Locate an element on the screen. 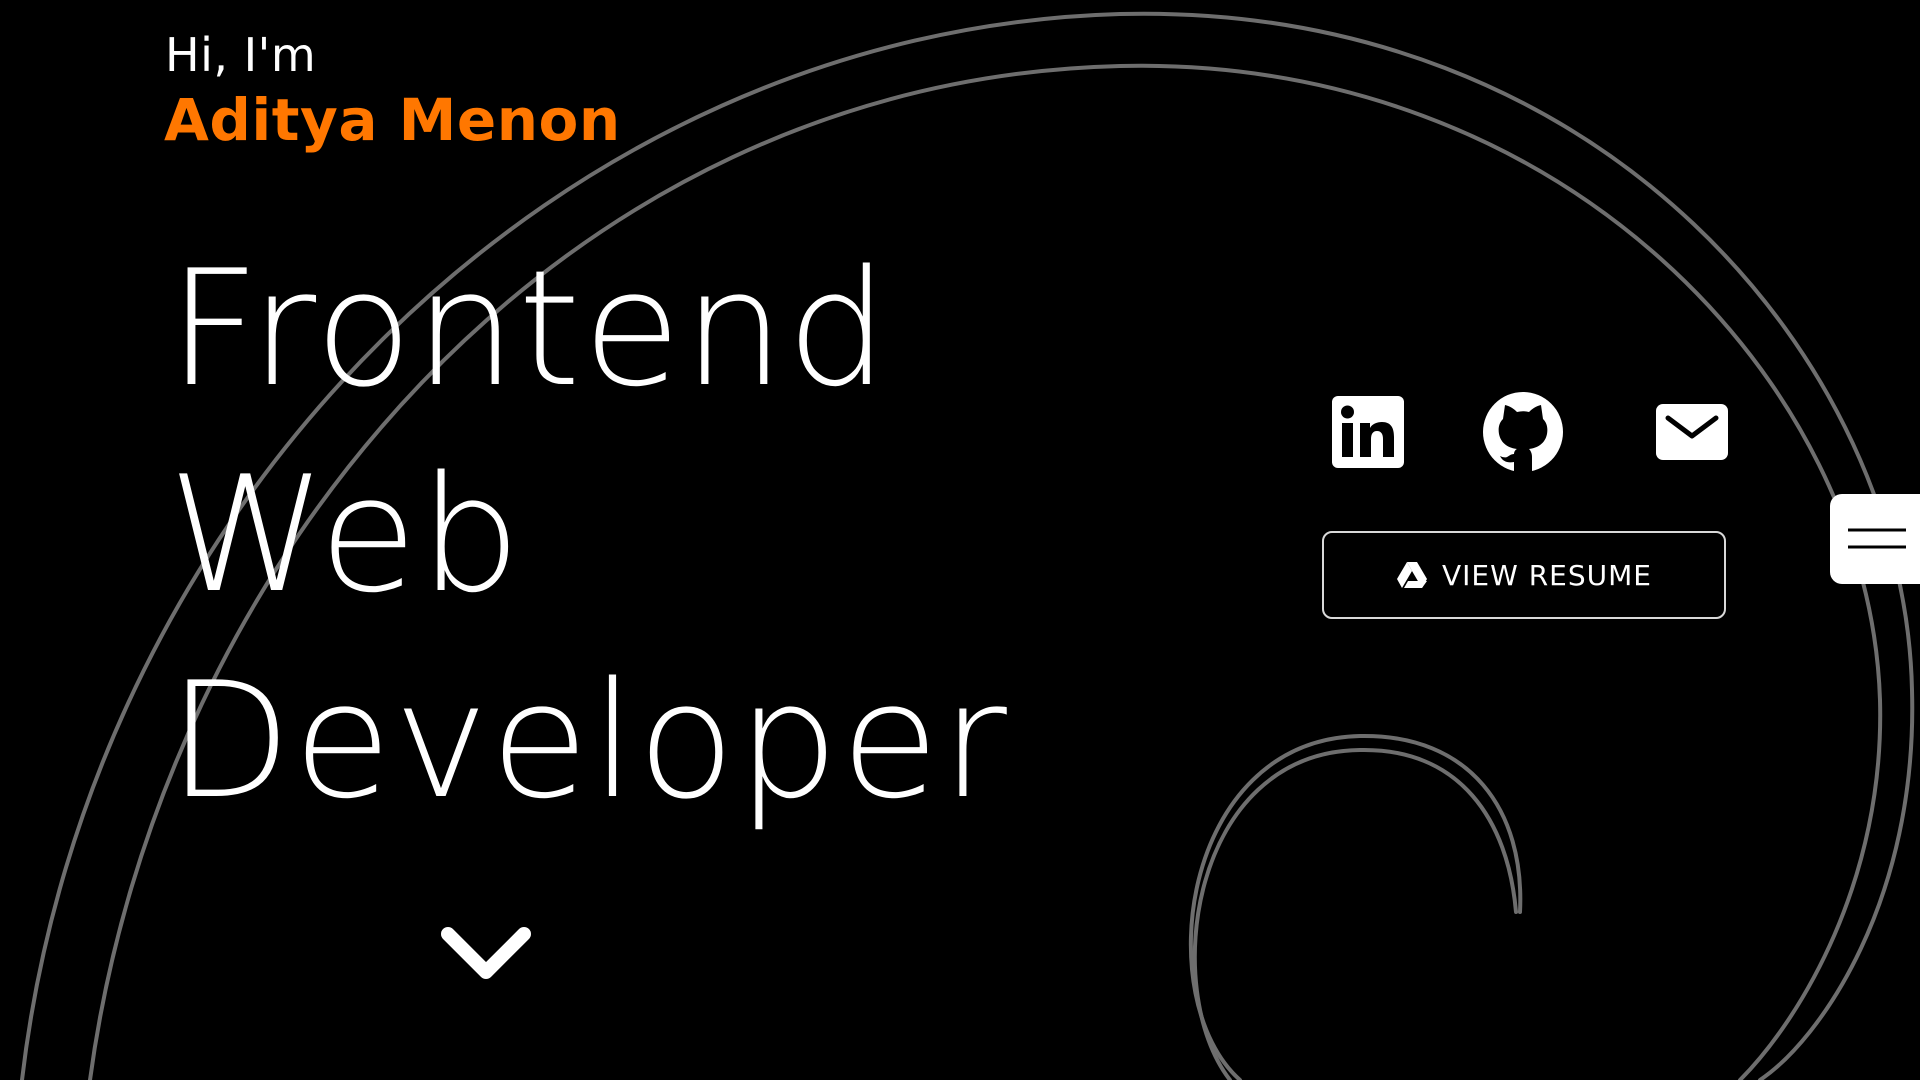 This screenshot has height=1080, width=1920. headline-line-3: Developer is located at coordinates (588, 740).